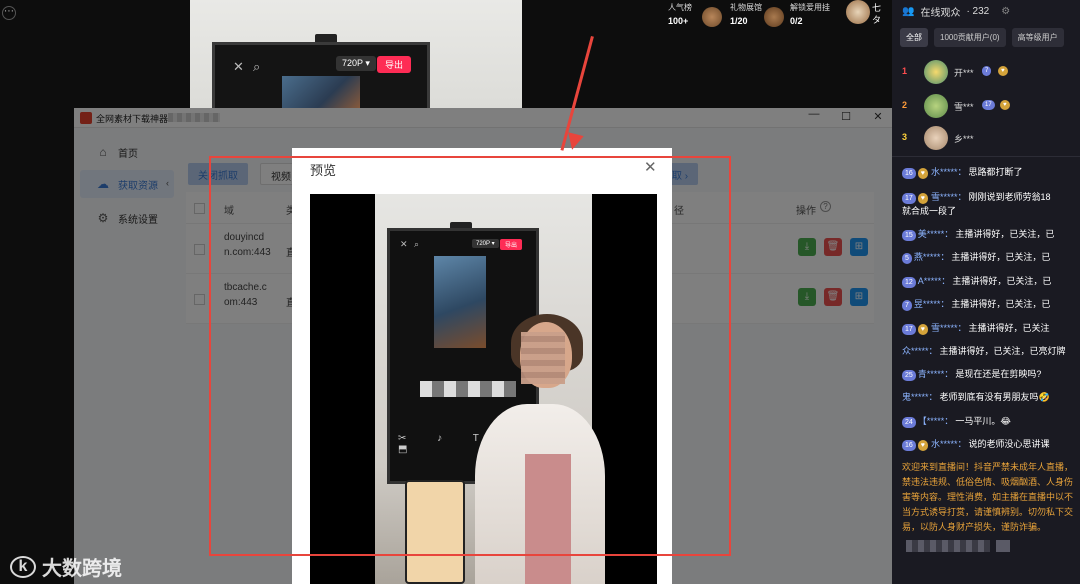 The image size is (1080, 584). I want to click on ranking-item: 3 乡***, so click(991, 139).